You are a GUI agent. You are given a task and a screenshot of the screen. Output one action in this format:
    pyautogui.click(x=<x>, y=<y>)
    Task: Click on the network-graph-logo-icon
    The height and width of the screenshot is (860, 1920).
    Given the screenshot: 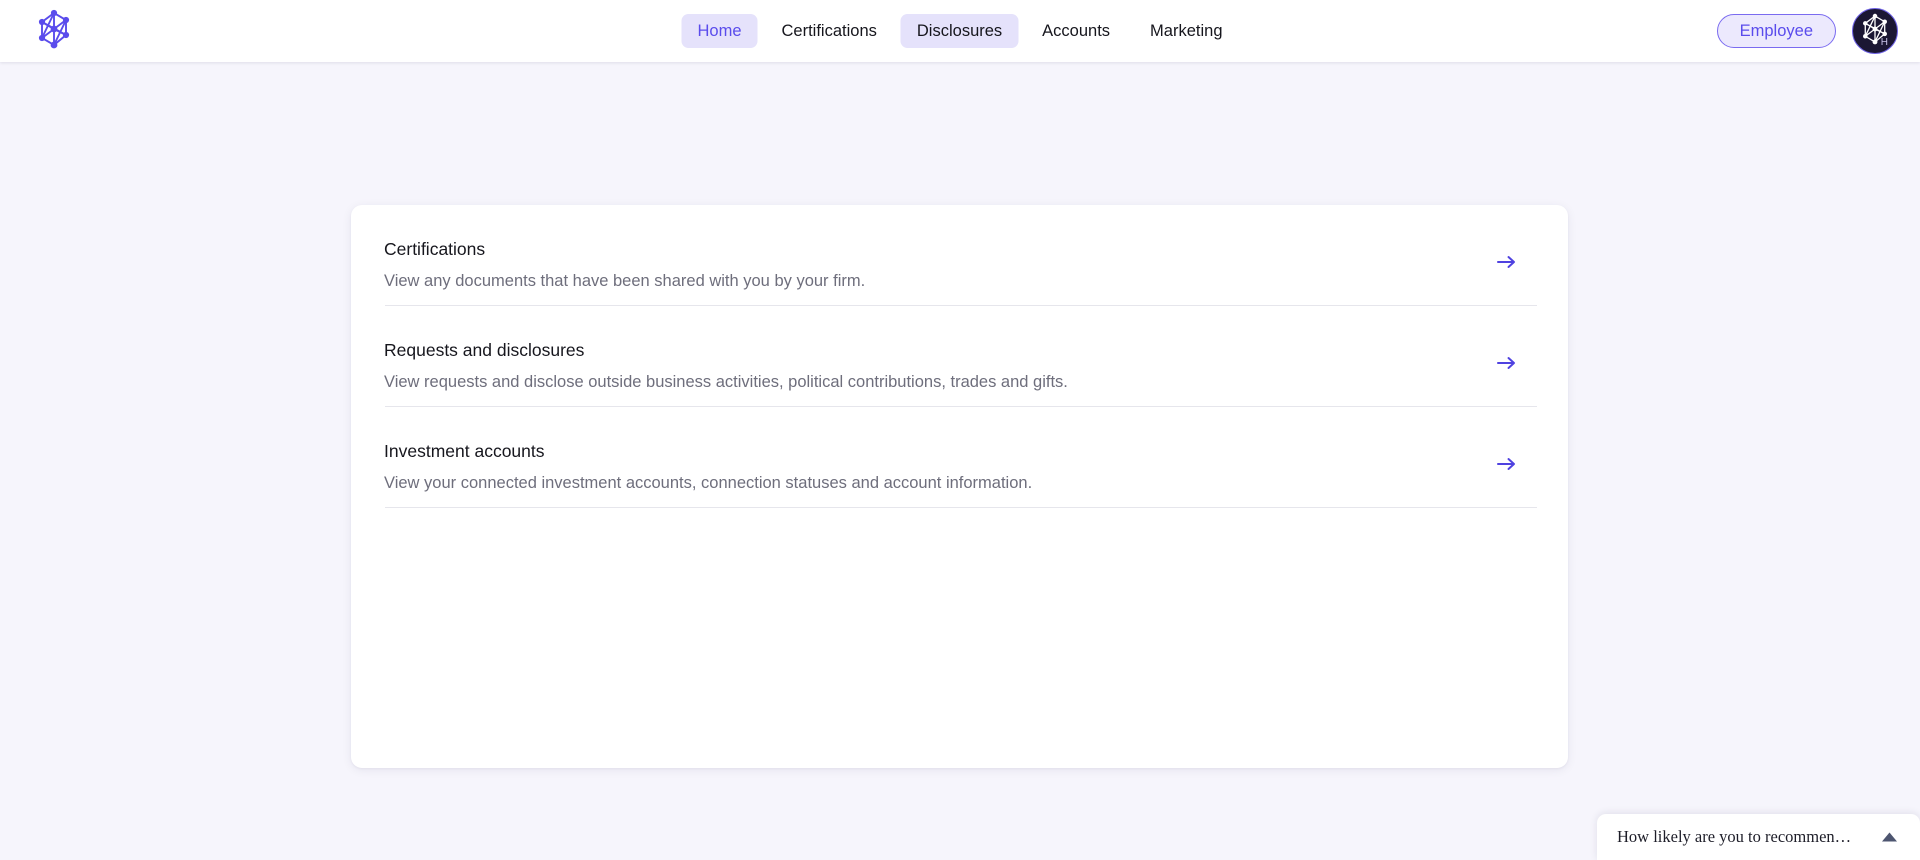 What is the action you would take?
    pyautogui.click(x=54, y=31)
    